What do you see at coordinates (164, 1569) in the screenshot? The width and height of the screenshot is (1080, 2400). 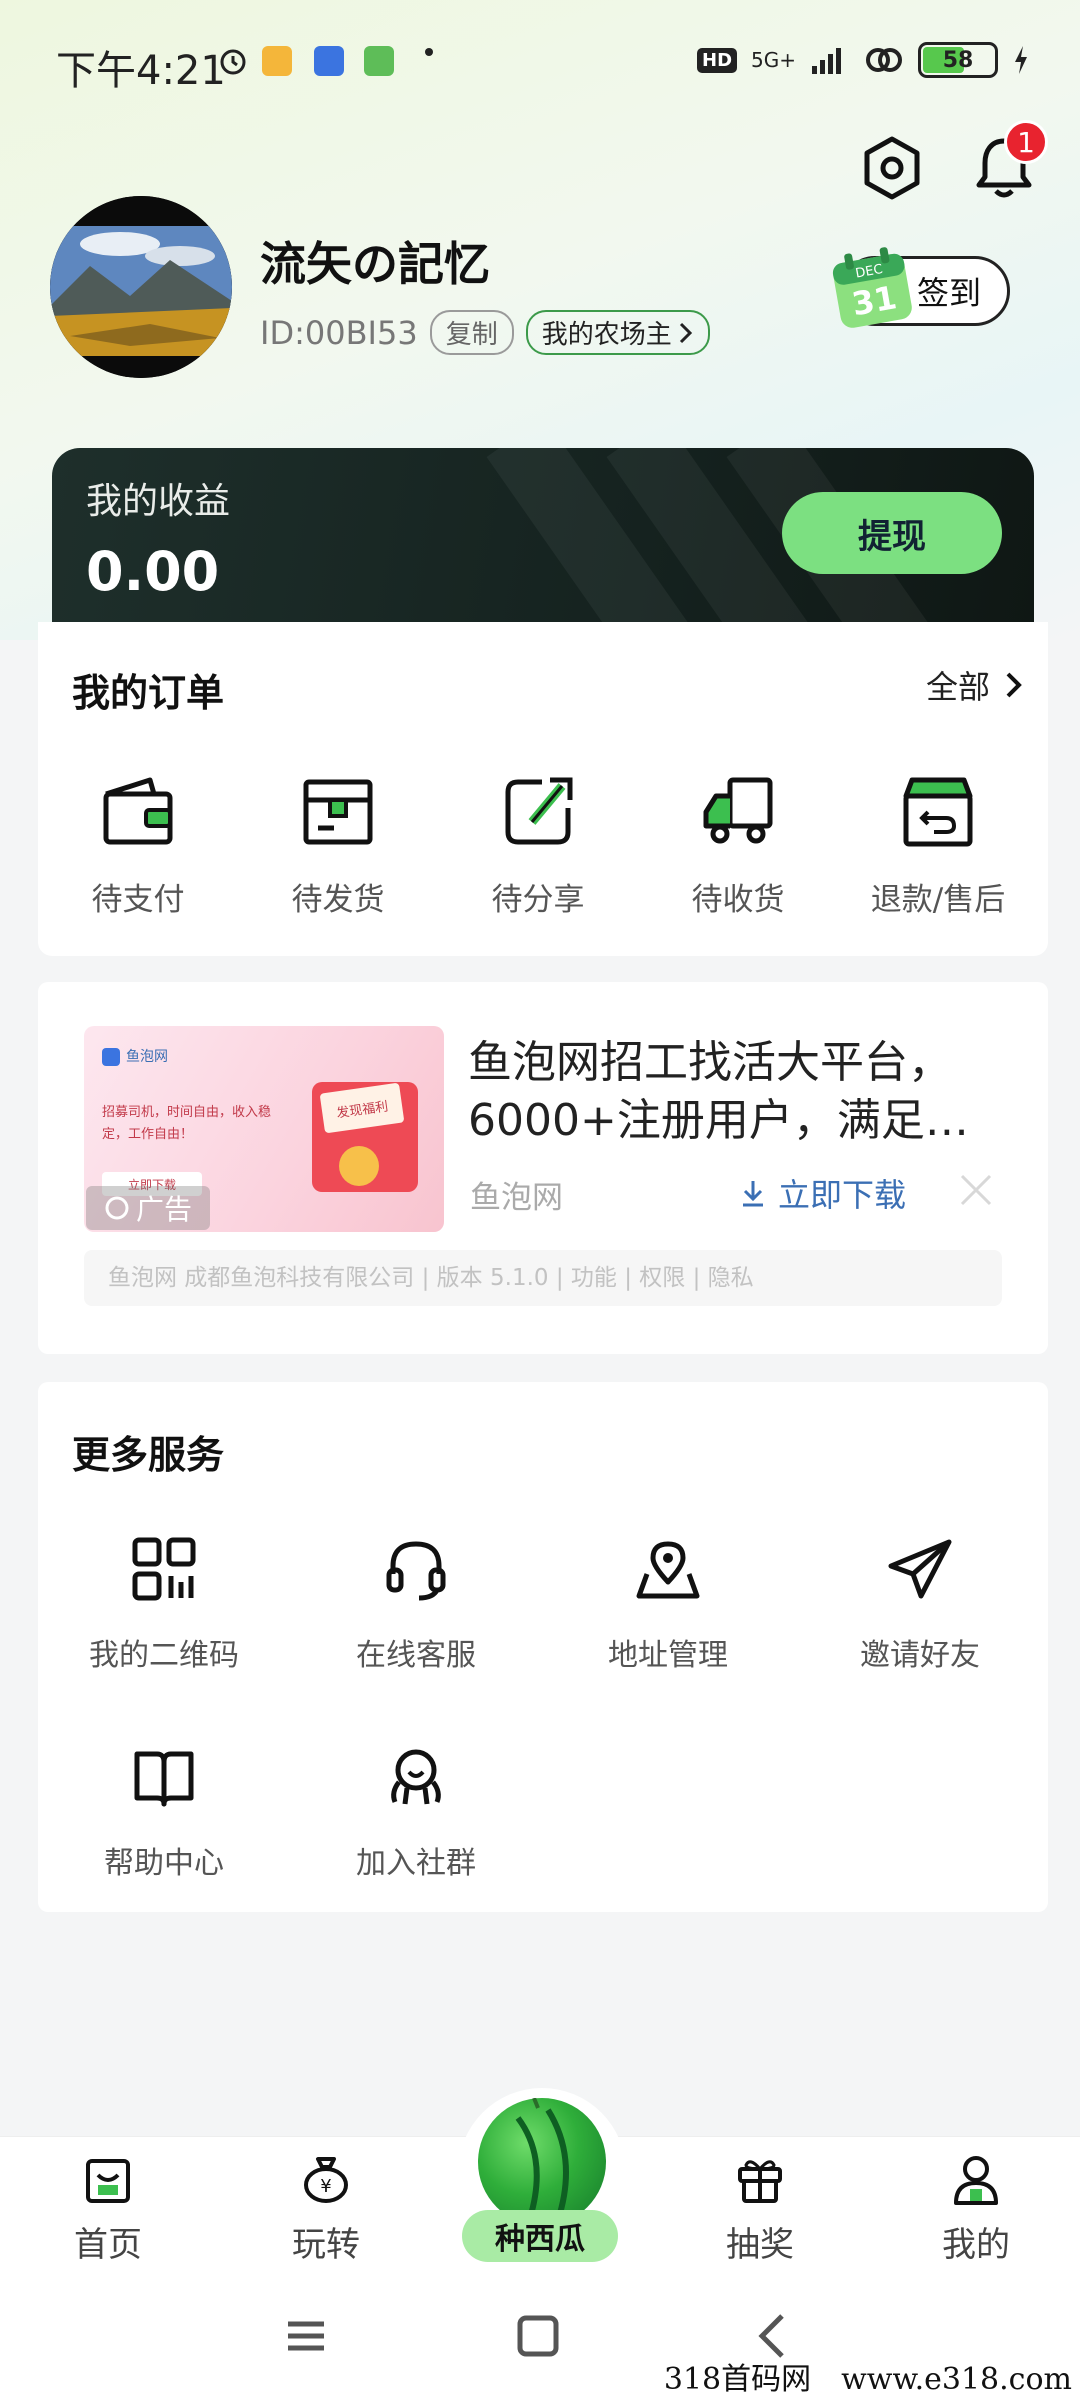 I see `qrcode-icon` at bounding box center [164, 1569].